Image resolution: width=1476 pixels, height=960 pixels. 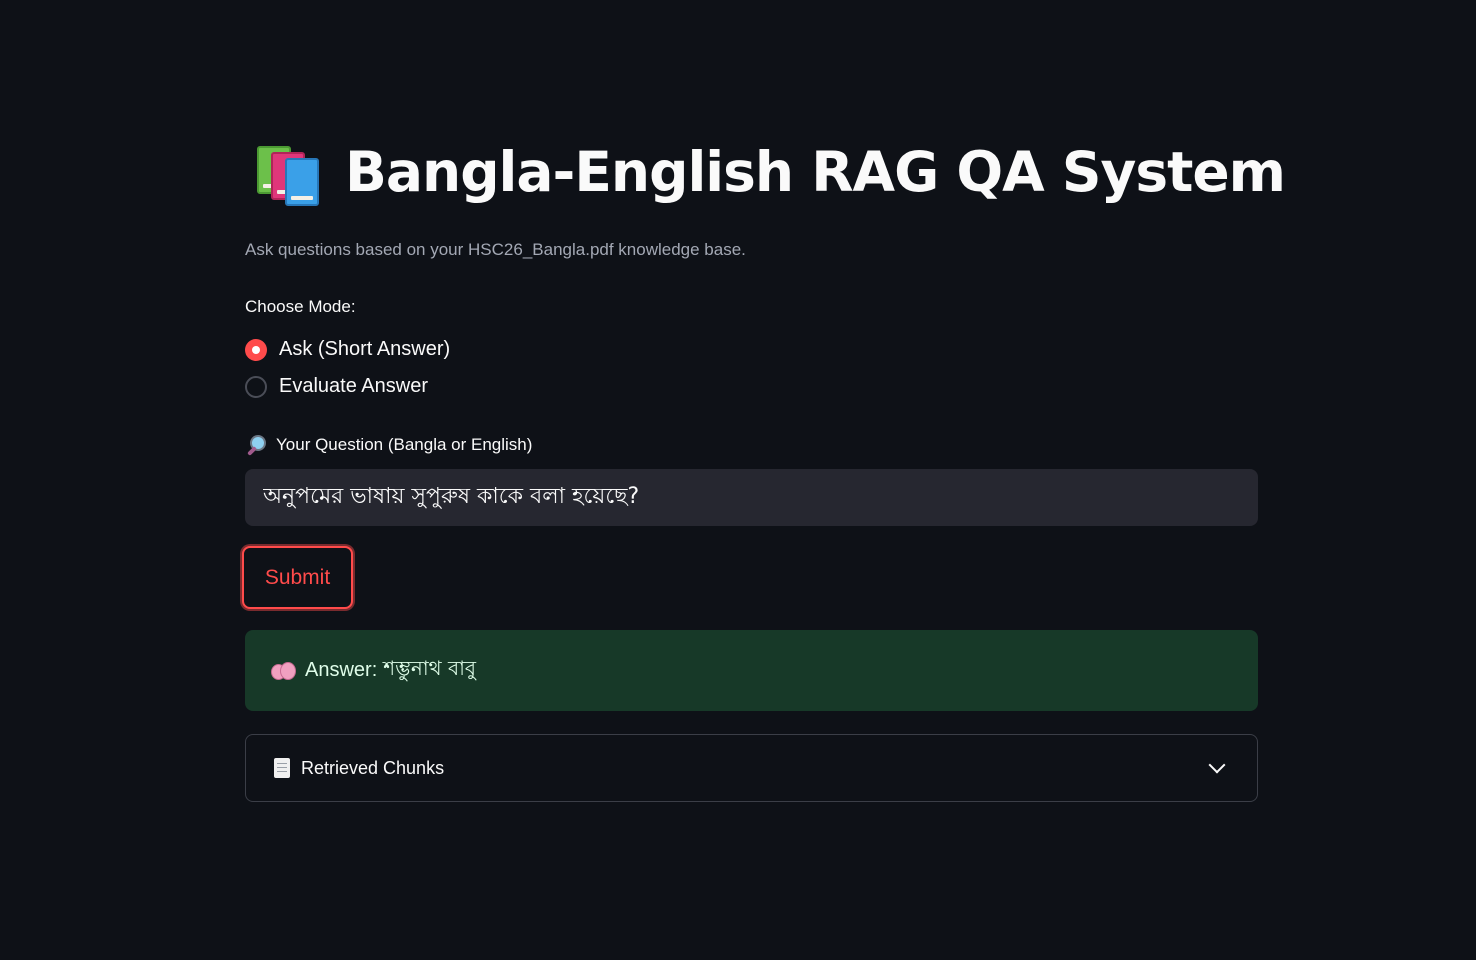 I want to click on radio-option-label: Ask (Short Answer), so click(x=365, y=349).